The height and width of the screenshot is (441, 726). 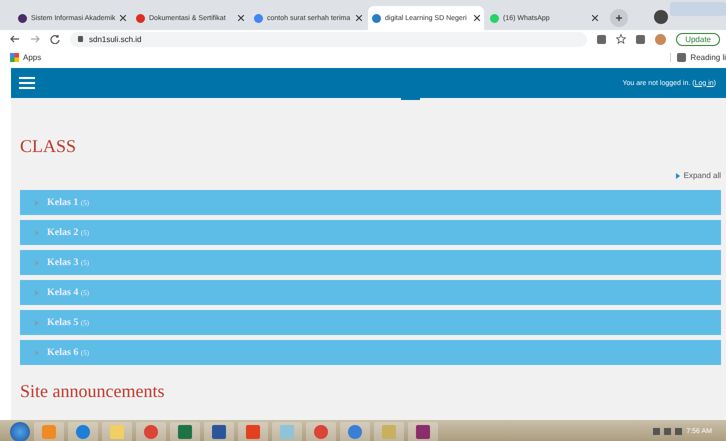 What do you see at coordinates (32, 57) in the screenshot?
I see `bookmark-link: Apps` at bounding box center [32, 57].